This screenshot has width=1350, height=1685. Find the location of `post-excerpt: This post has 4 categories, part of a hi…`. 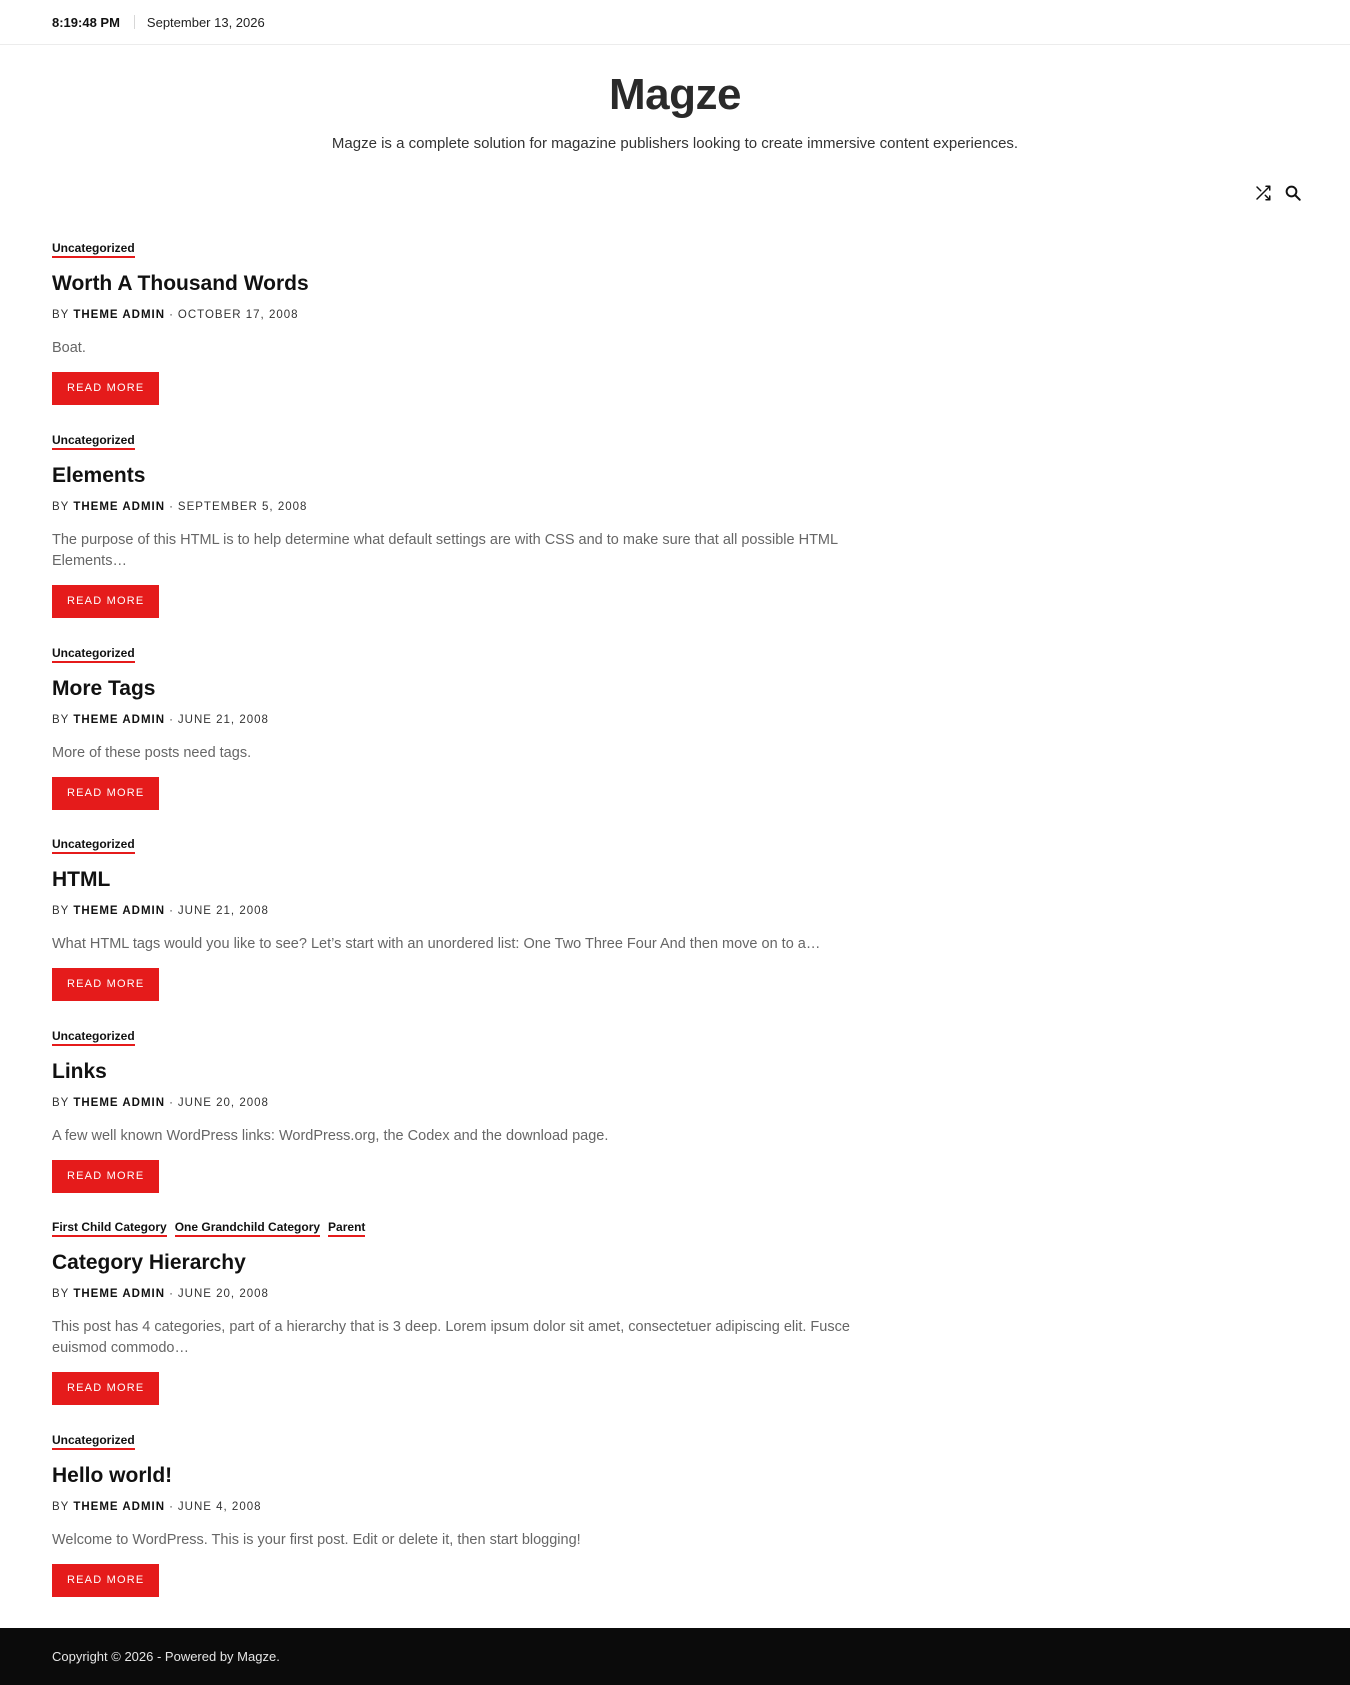

post-excerpt: This post has 4 categories, part of a hi… is located at coordinates (451, 1337).